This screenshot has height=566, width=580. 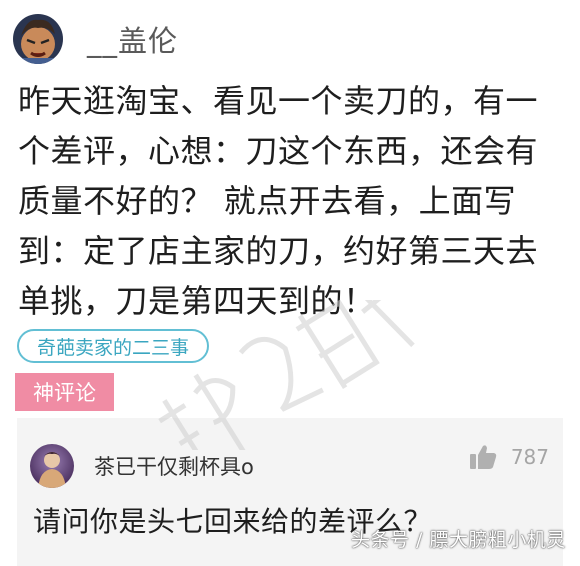 I want to click on comment-username: 茶已干仅剩杯具o, so click(x=174, y=466).